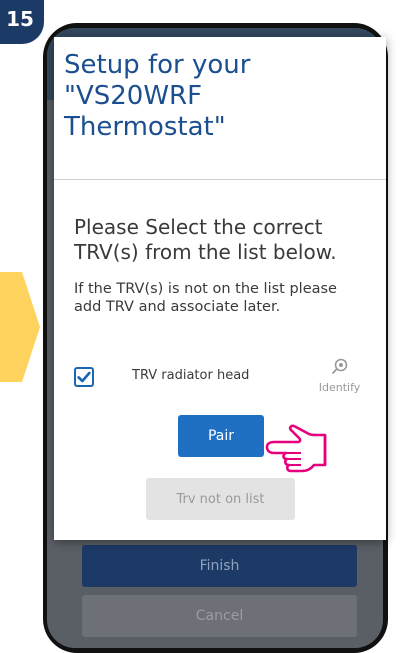  I want to click on title-line: Setup for your, so click(157, 65).